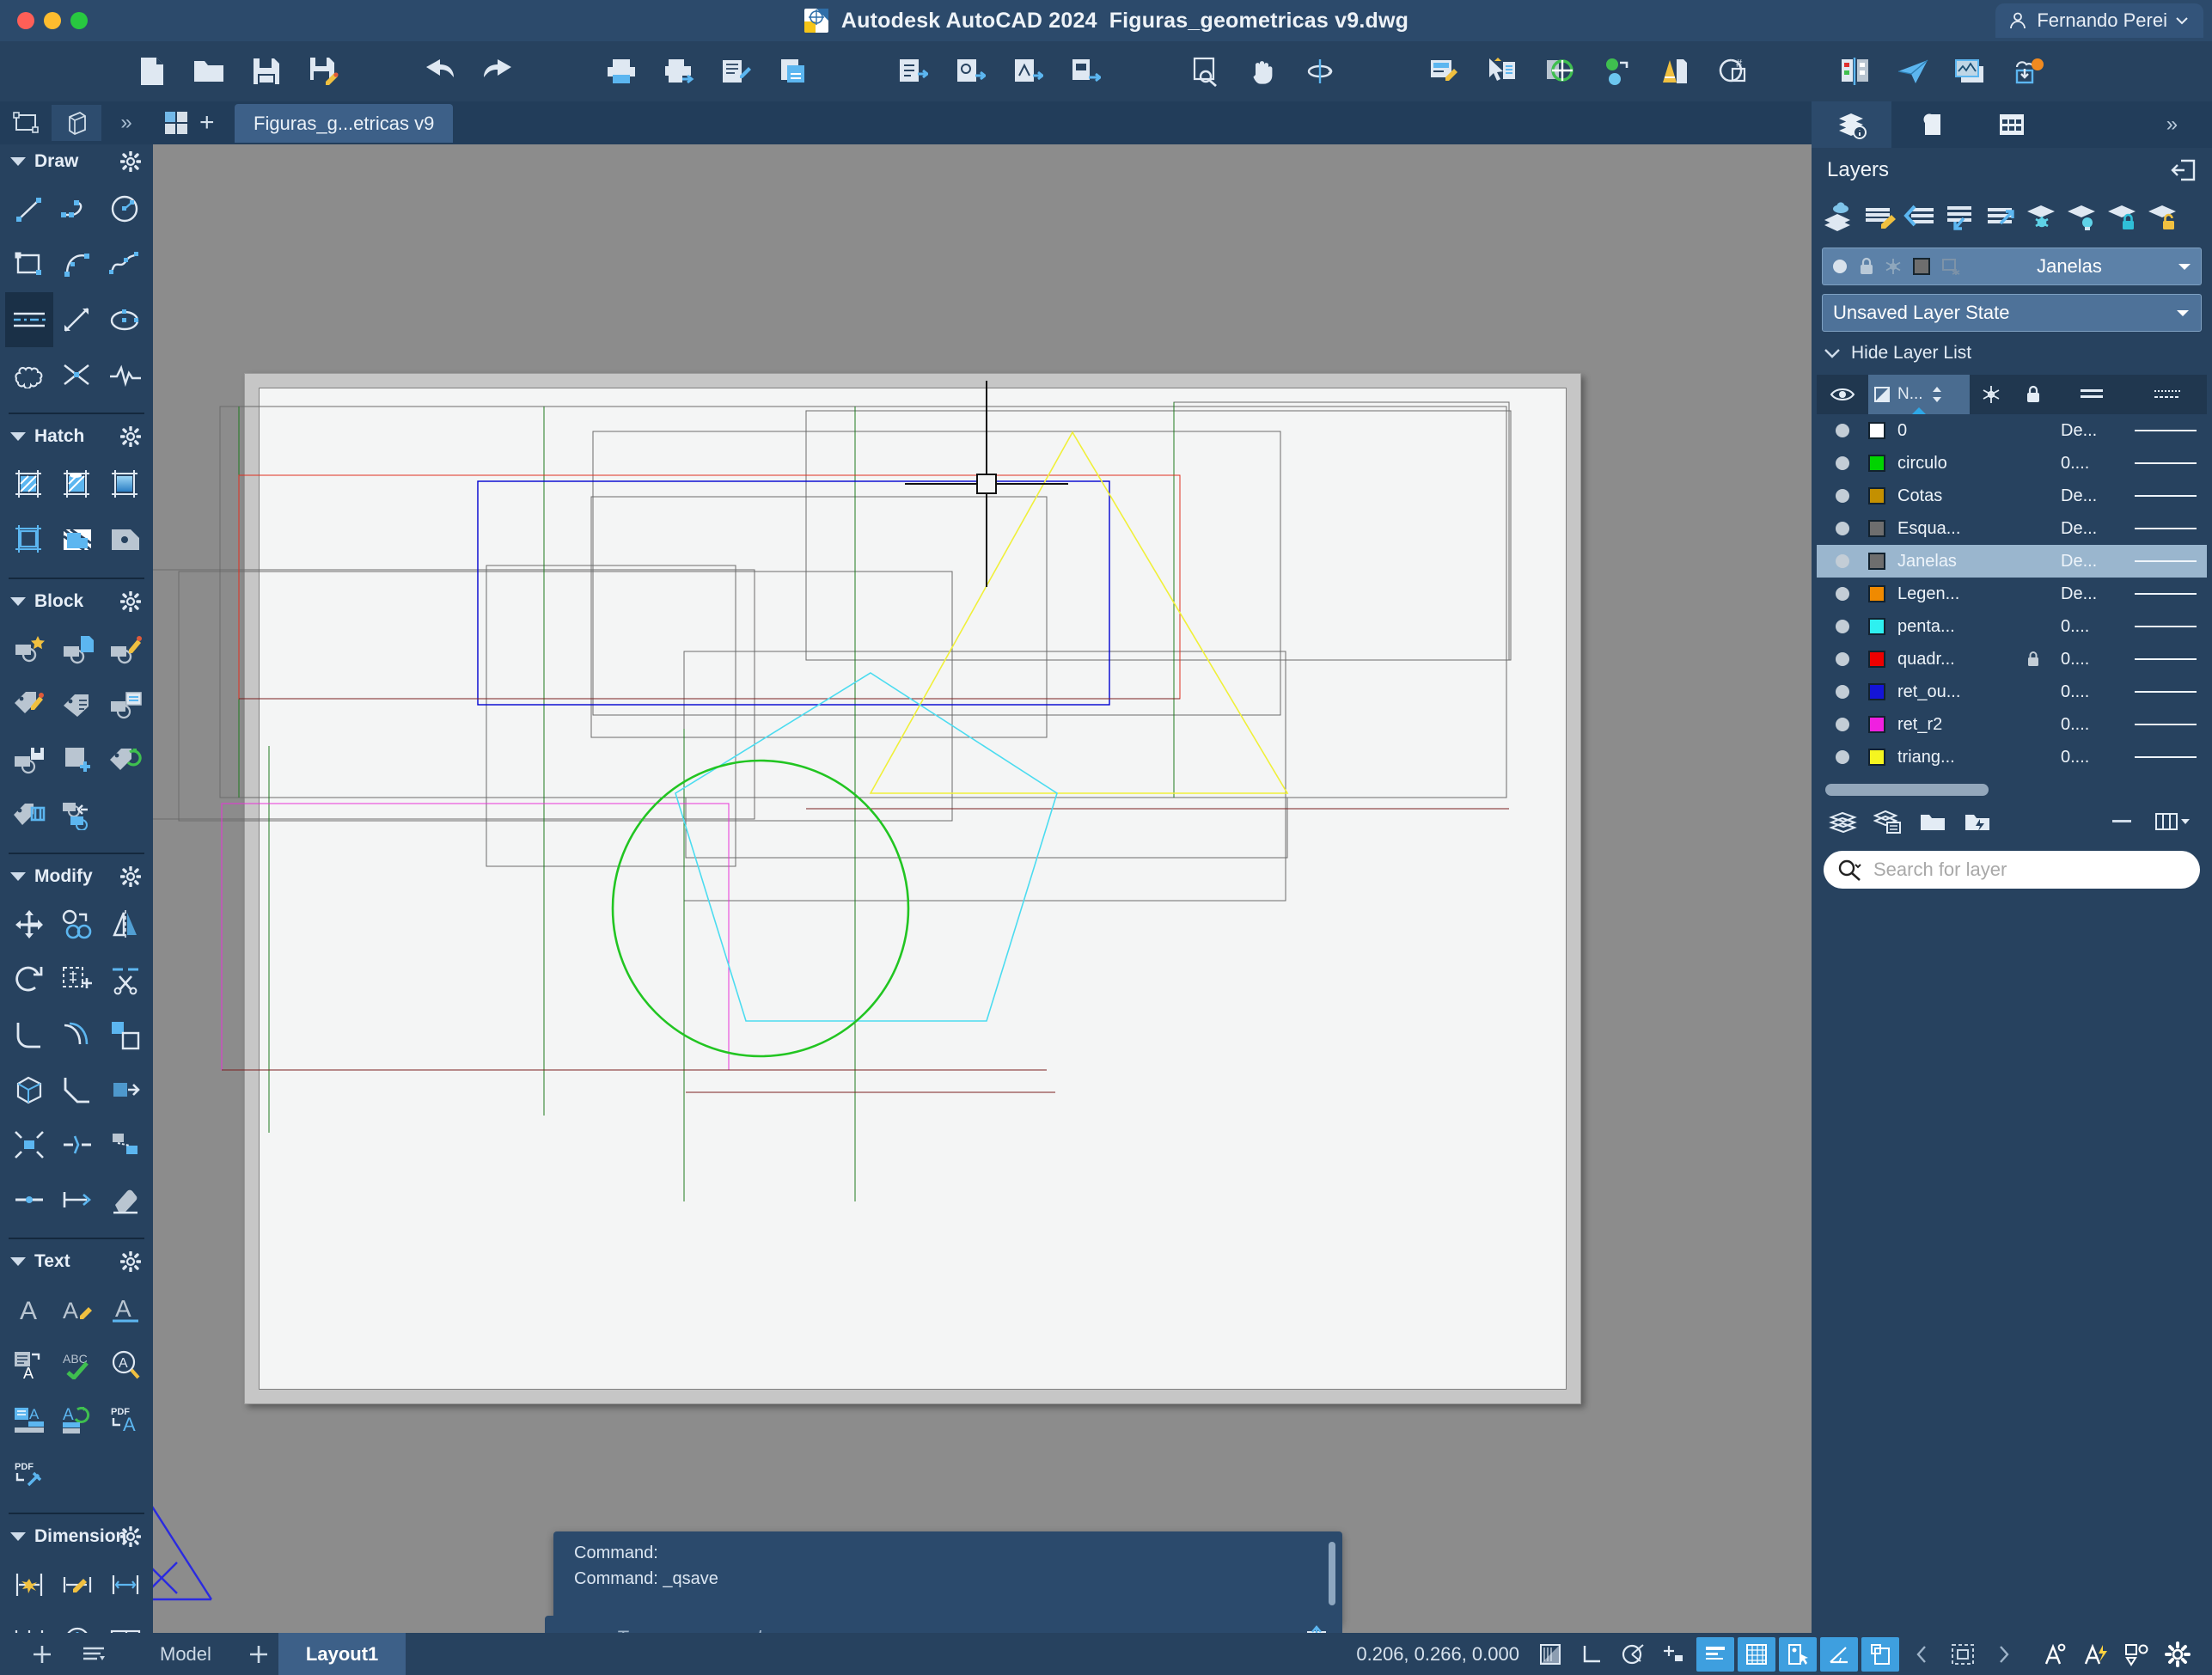 Image resolution: width=2212 pixels, height=1675 pixels. What do you see at coordinates (1952, 266) in the screenshot?
I see `layer-vpfreeze-icon` at bounding box center [1952, 266].